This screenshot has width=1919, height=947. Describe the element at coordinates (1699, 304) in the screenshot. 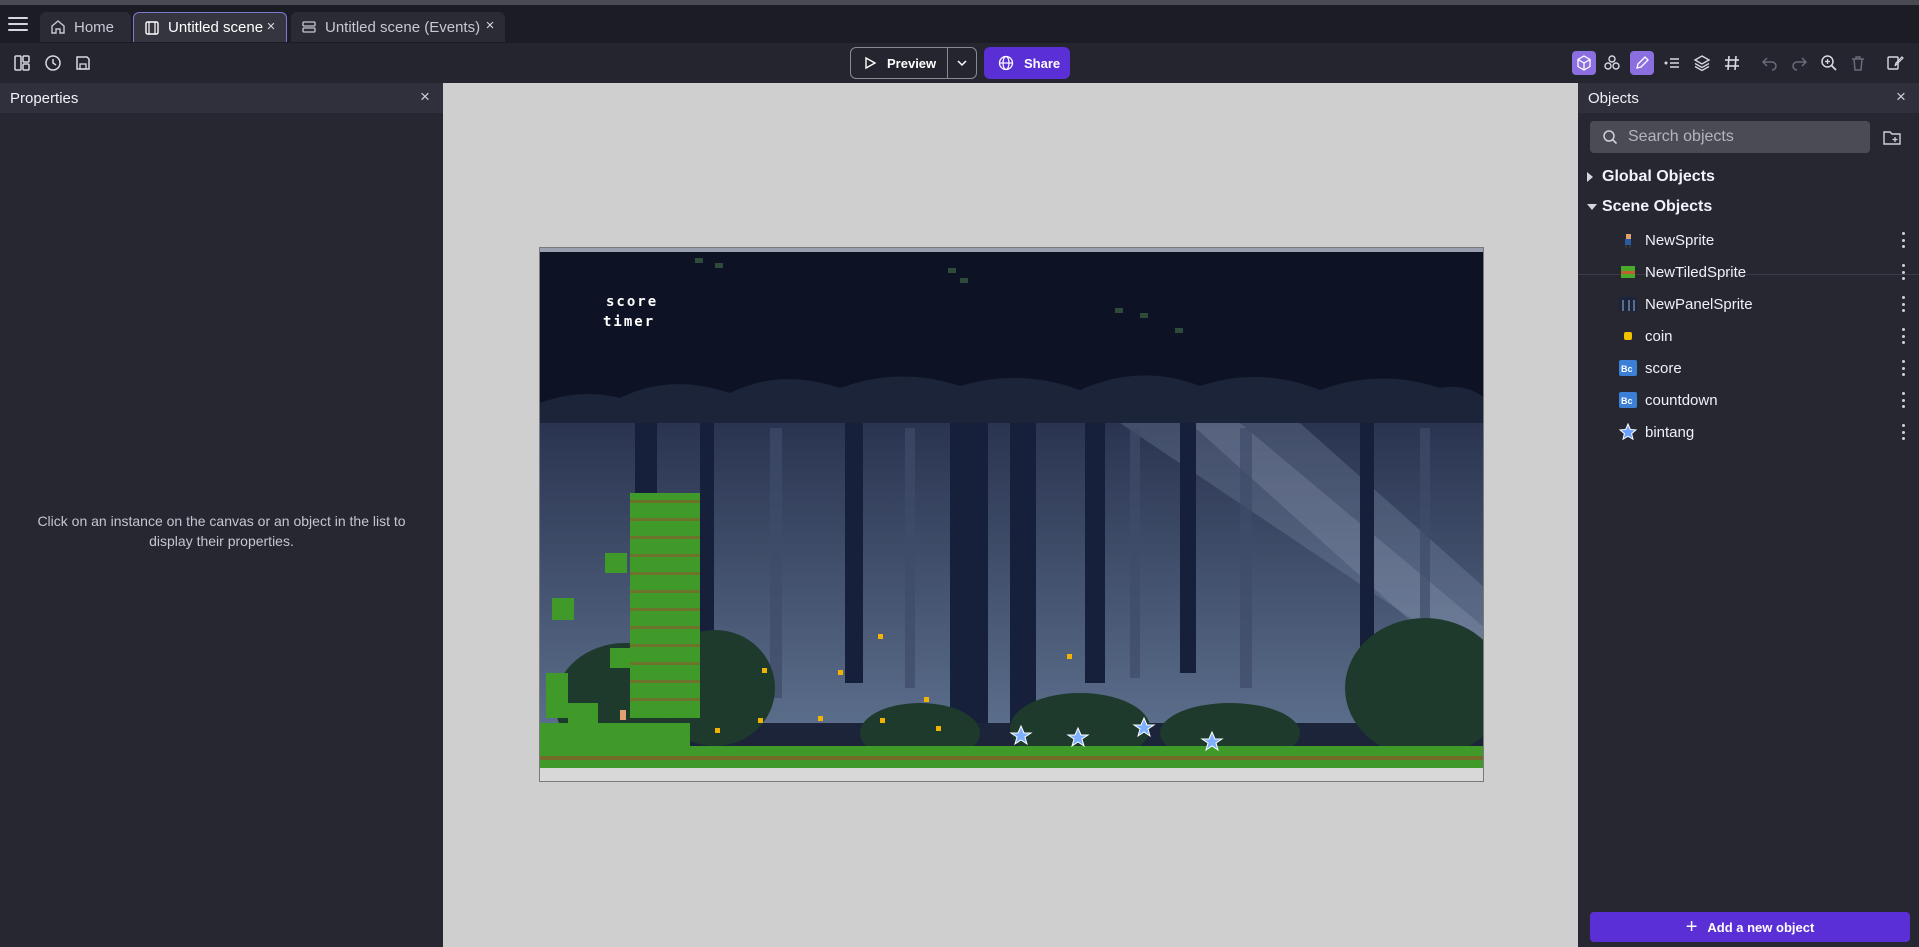

I see `object-label: NewPanelSprite` at that location.